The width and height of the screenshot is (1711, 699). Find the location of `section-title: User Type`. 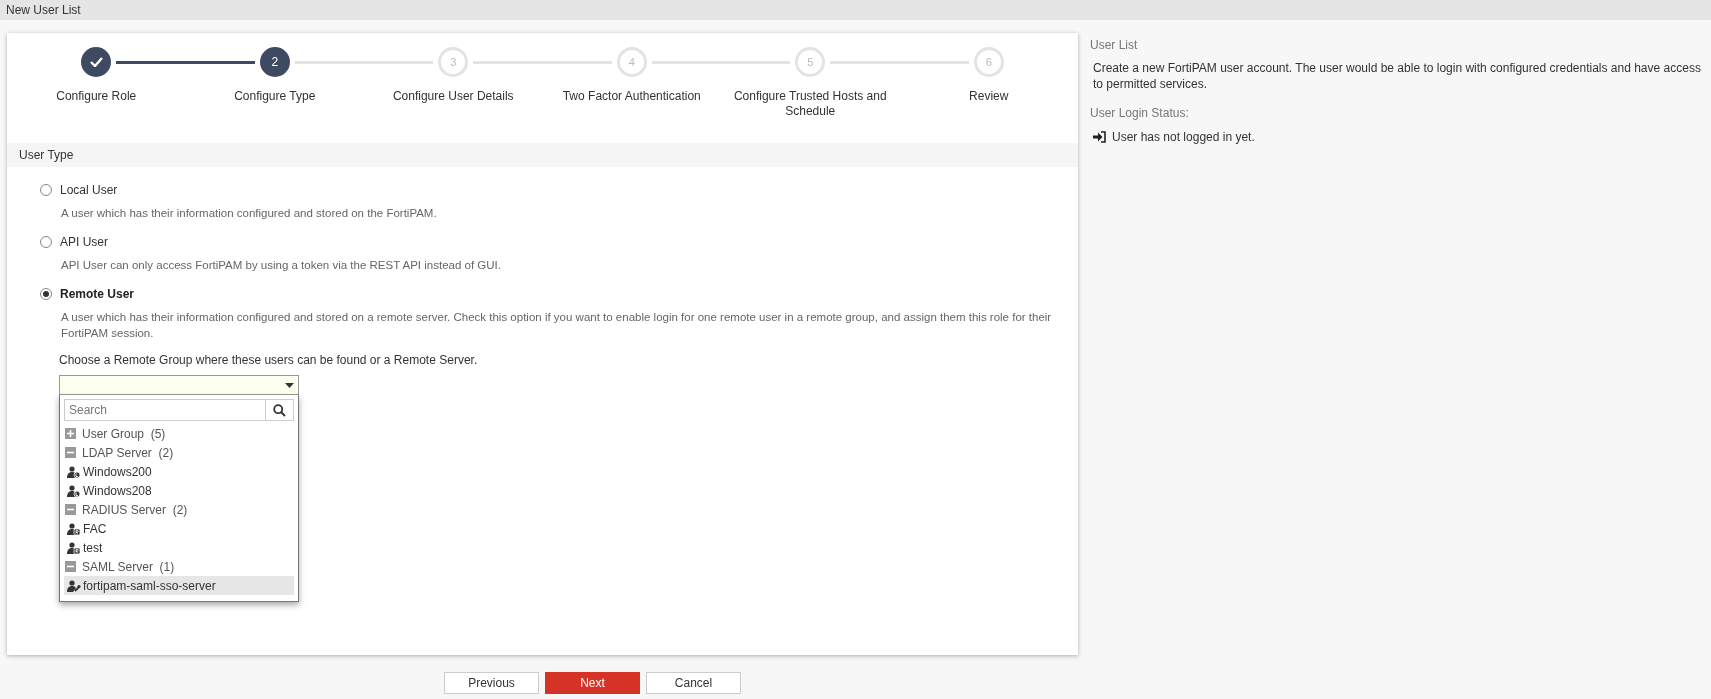

section-title: User Type is located at coordinates (46, 155).